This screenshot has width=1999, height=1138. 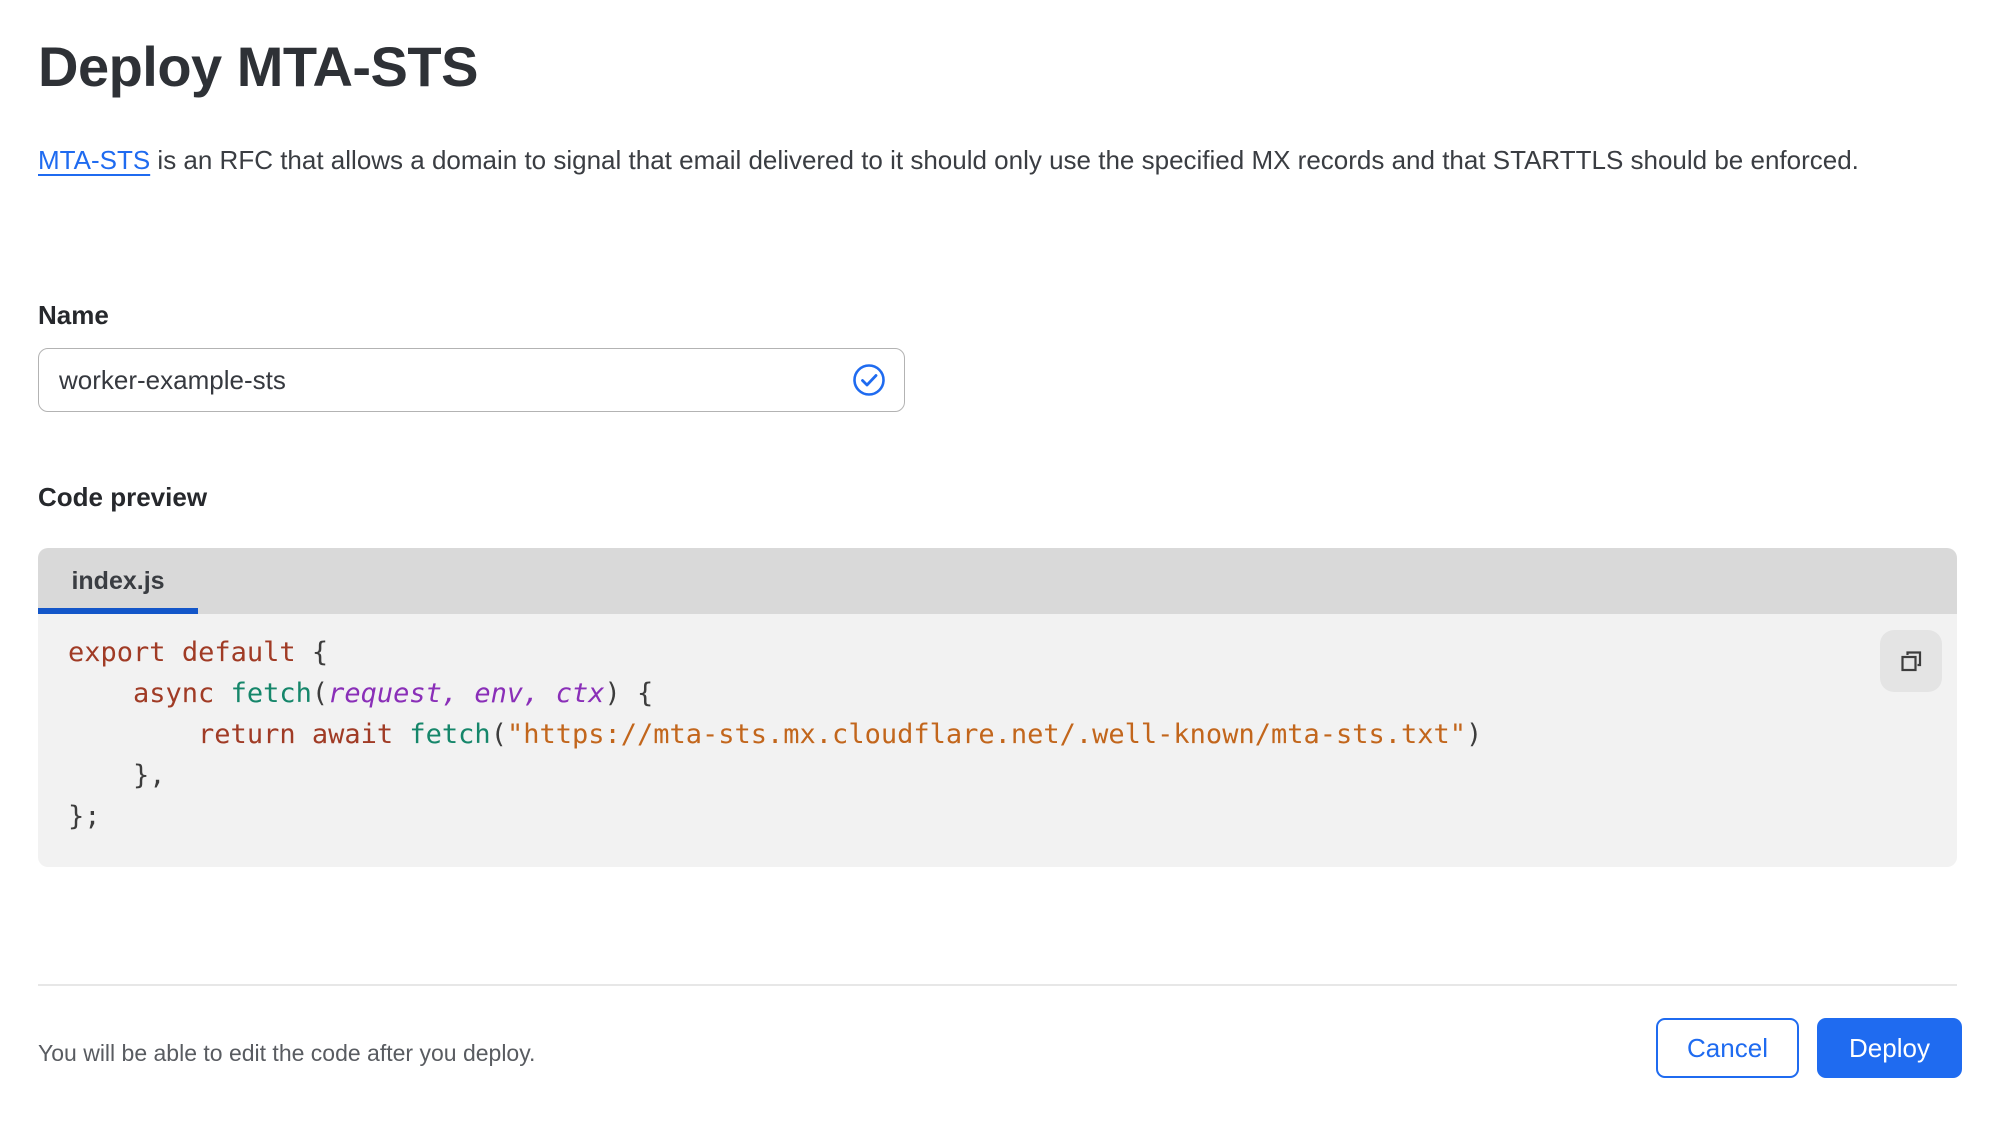 I want to click on name-label: Name, so click(x=73, y=315).